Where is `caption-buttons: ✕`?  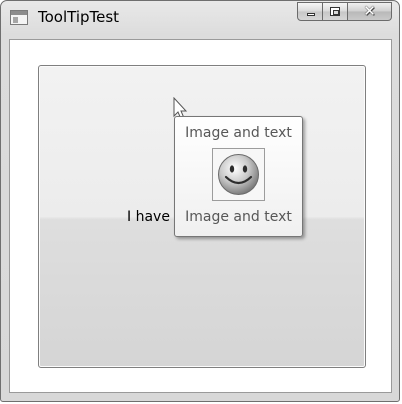
caption-buttons: ✕ is located at coordinates (344, 12).